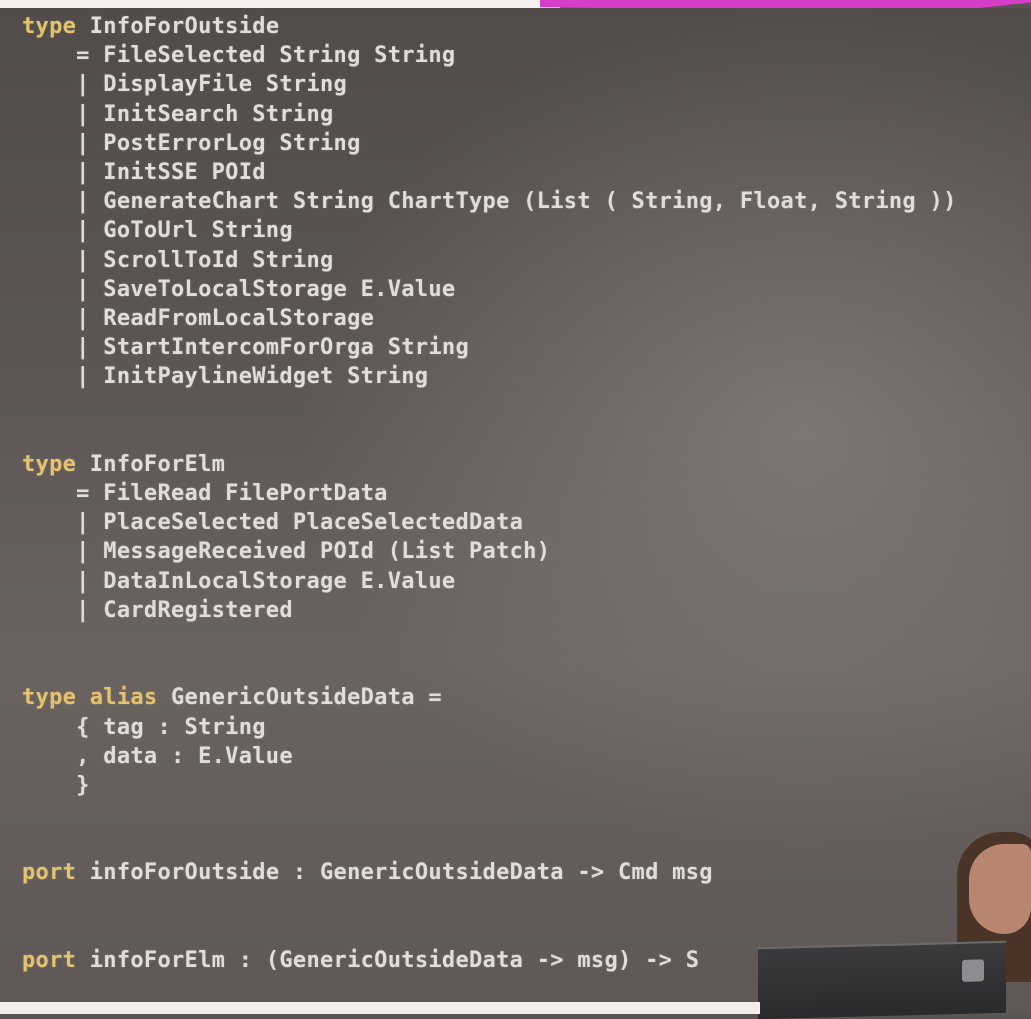  What do you see at coordinates (232, 698) in the screenshot?
I see `code-line: type alias GenericOutsideData =` at bounding box center [232, 698].